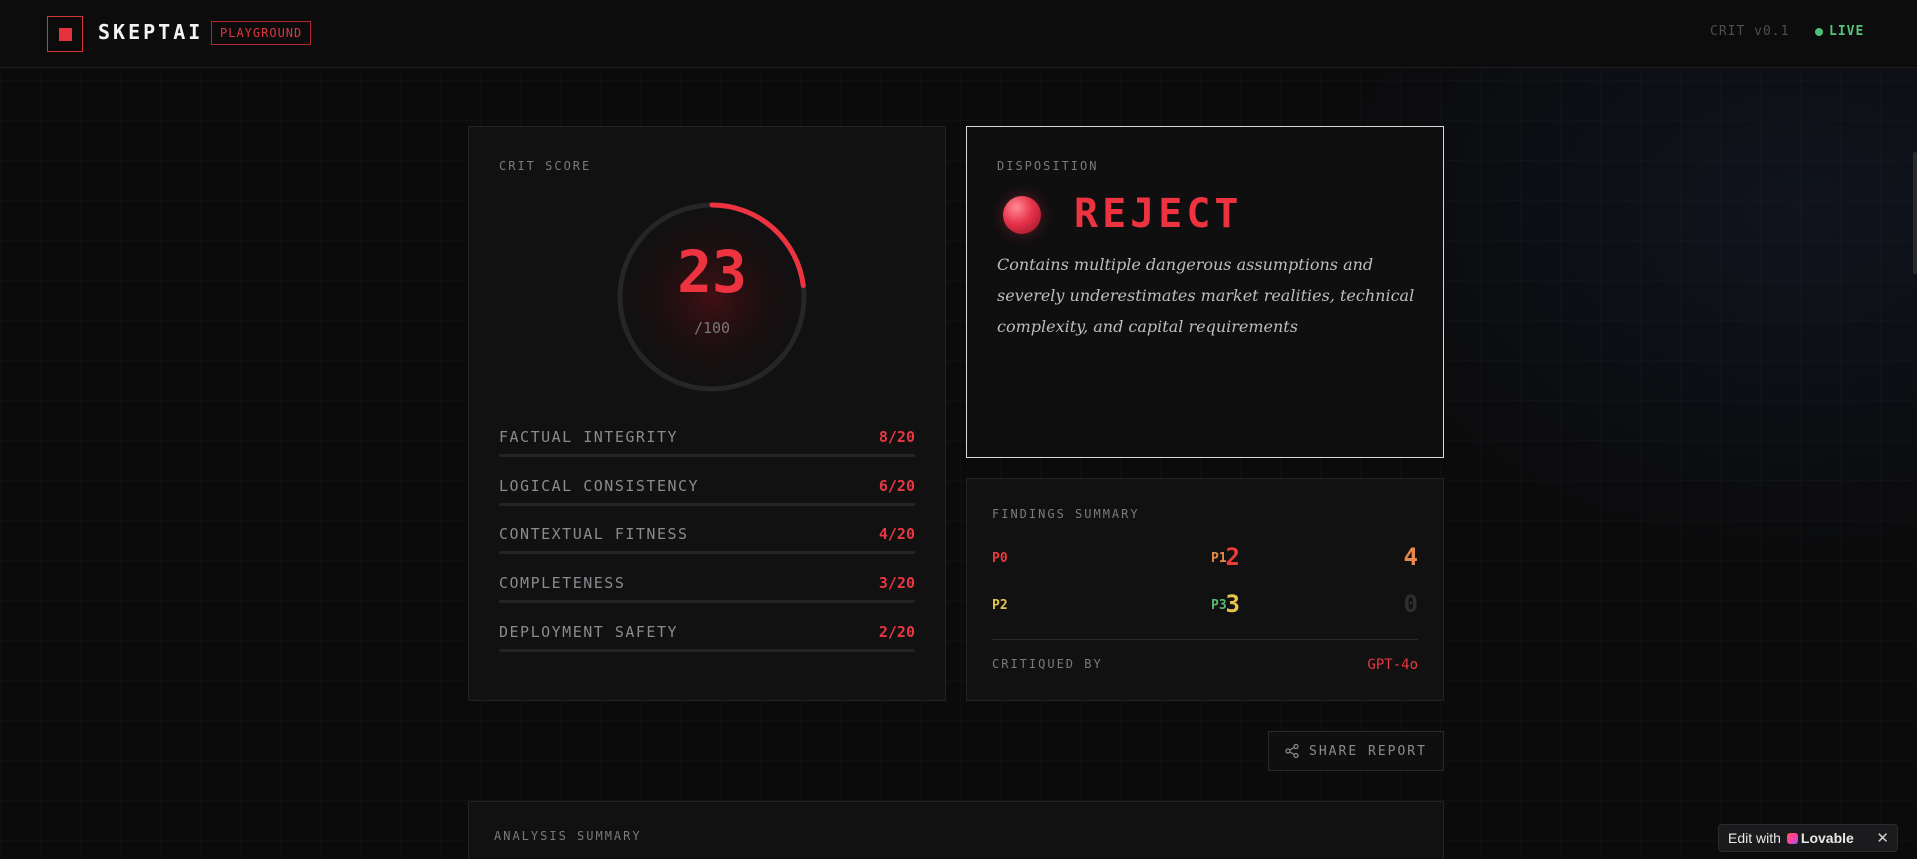 This screenshot has height=859, width=1917. What do you see at coordinates (1847, 31) in the screenshot?
I see `live-label: LIVE` at bounding box center [1847, 31].